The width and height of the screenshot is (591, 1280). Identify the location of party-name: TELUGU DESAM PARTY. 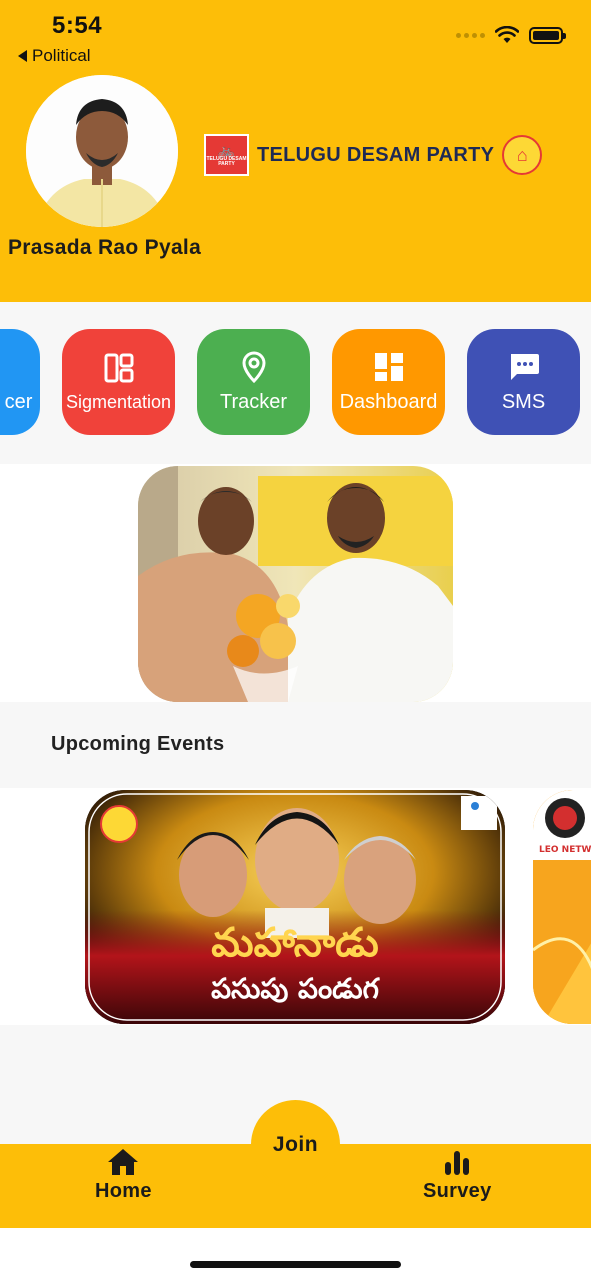
(376, 154).